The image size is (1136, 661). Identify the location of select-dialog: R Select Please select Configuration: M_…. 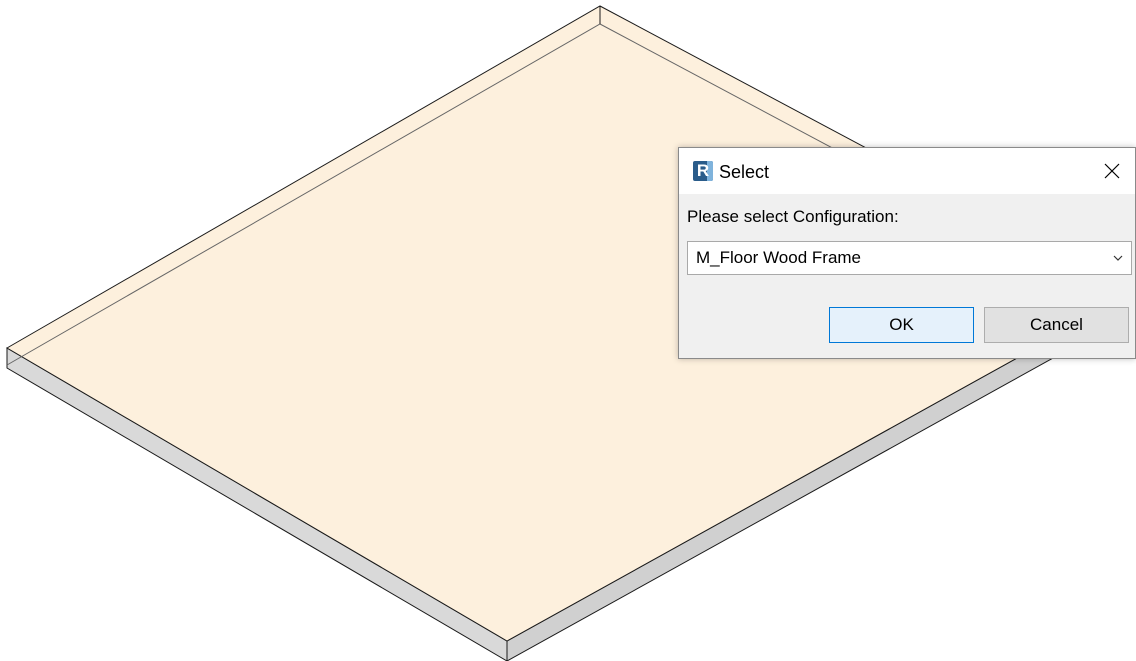
(907, 253).